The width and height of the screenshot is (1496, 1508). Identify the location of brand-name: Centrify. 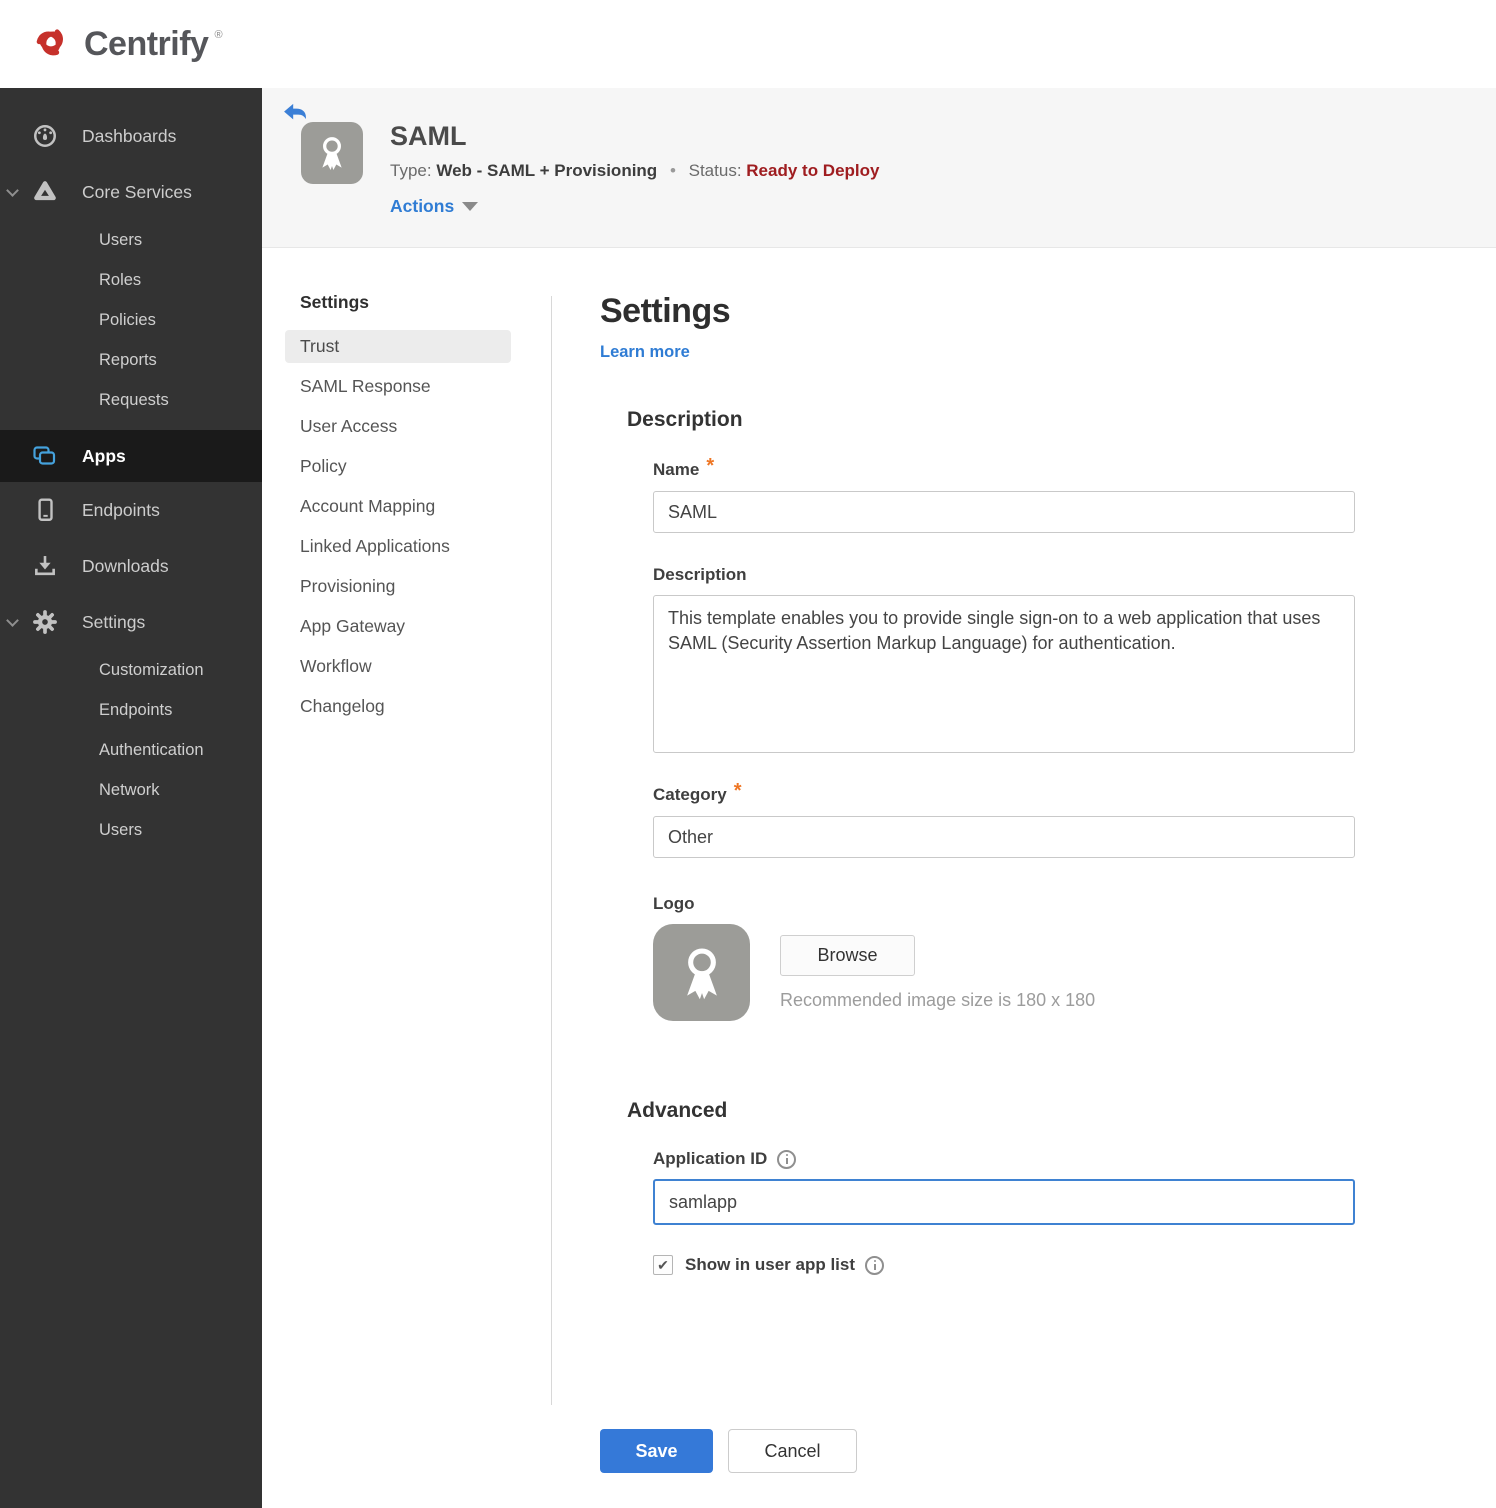
(146, 43).